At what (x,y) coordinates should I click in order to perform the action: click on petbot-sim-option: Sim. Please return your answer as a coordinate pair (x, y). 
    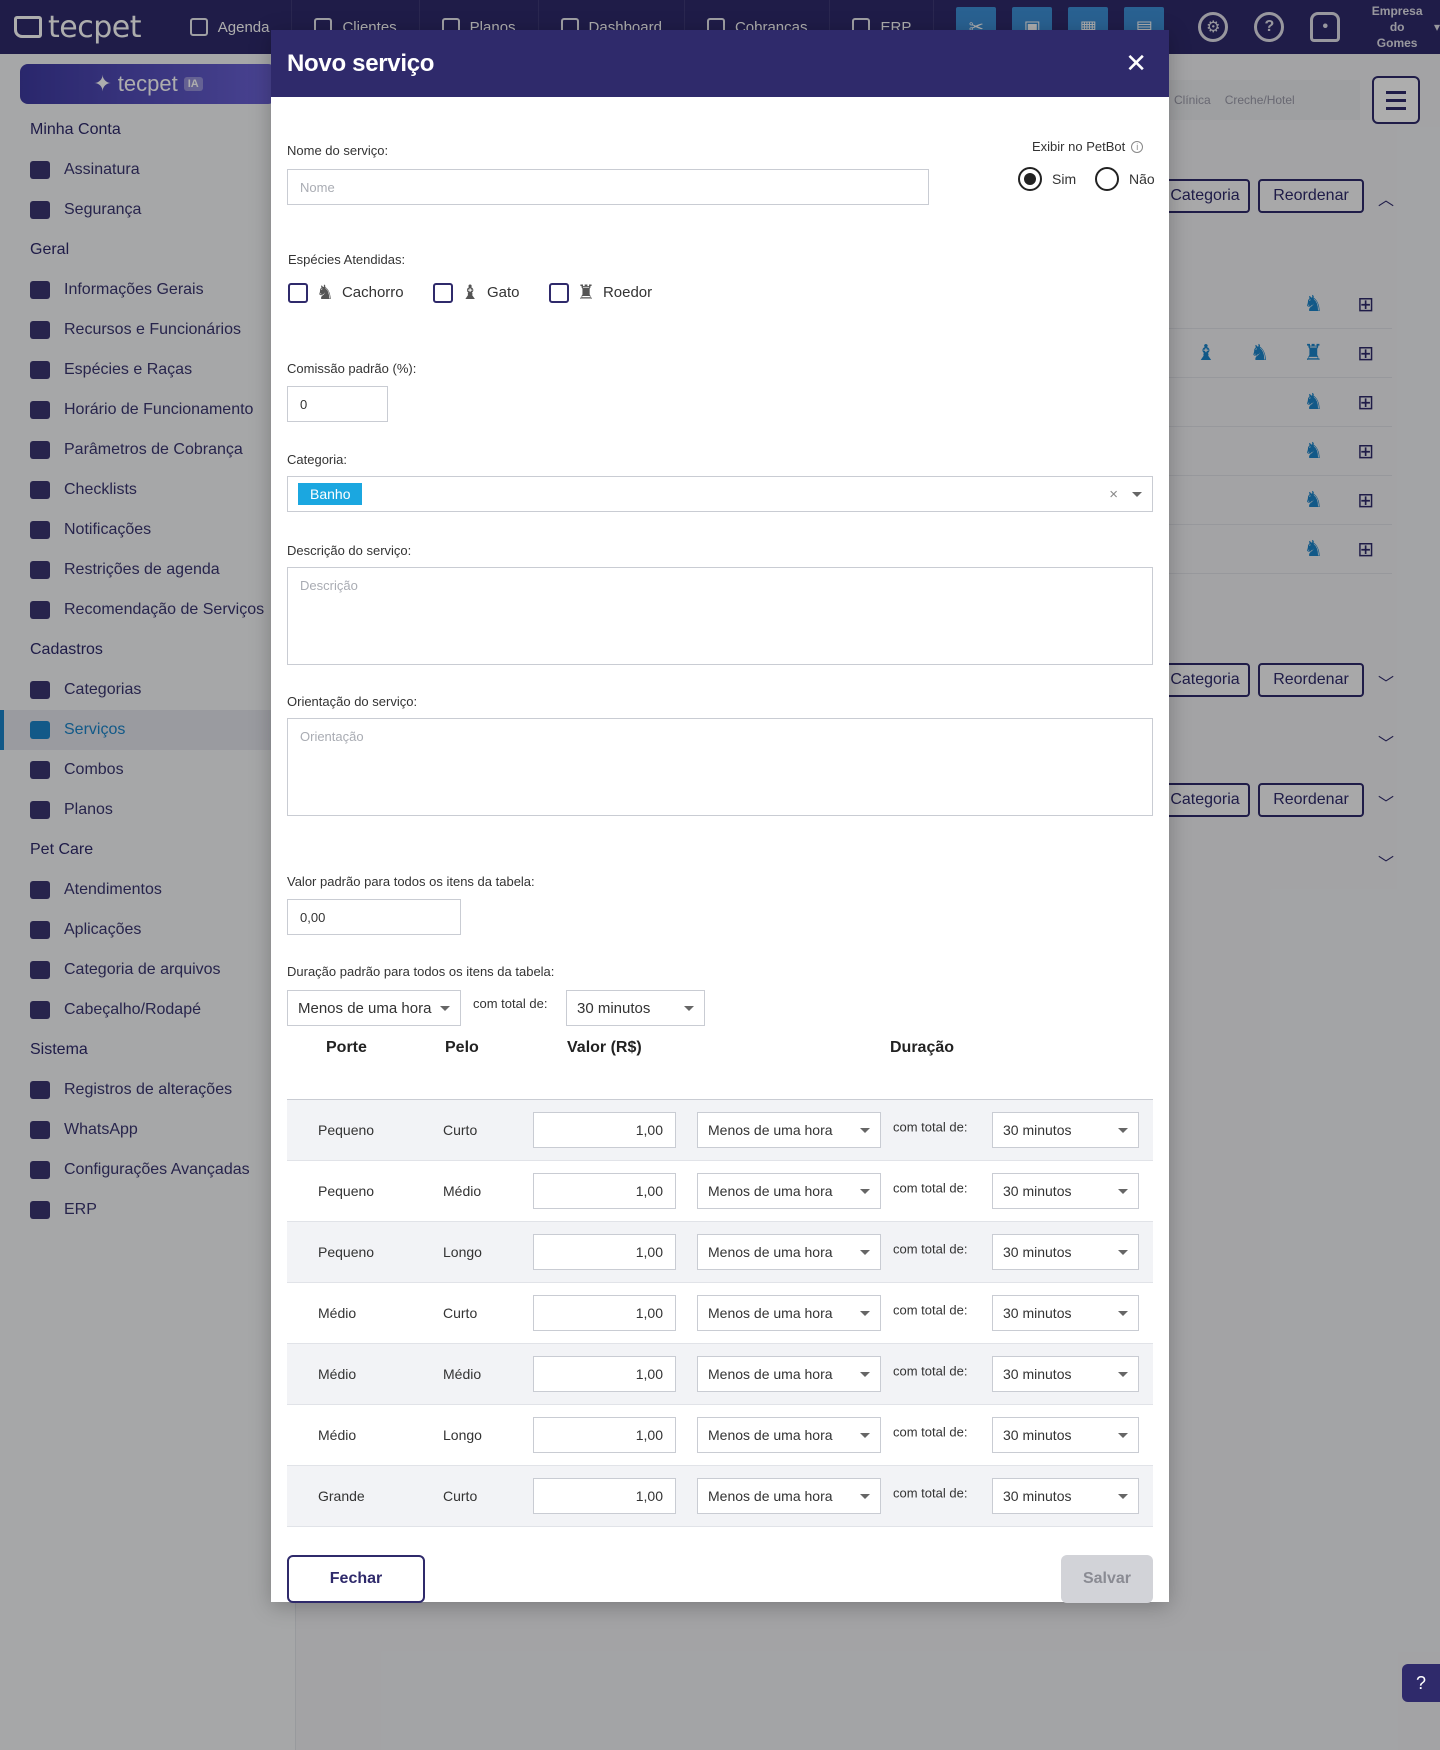
    Looking at the image, I should click on (1047, 179).